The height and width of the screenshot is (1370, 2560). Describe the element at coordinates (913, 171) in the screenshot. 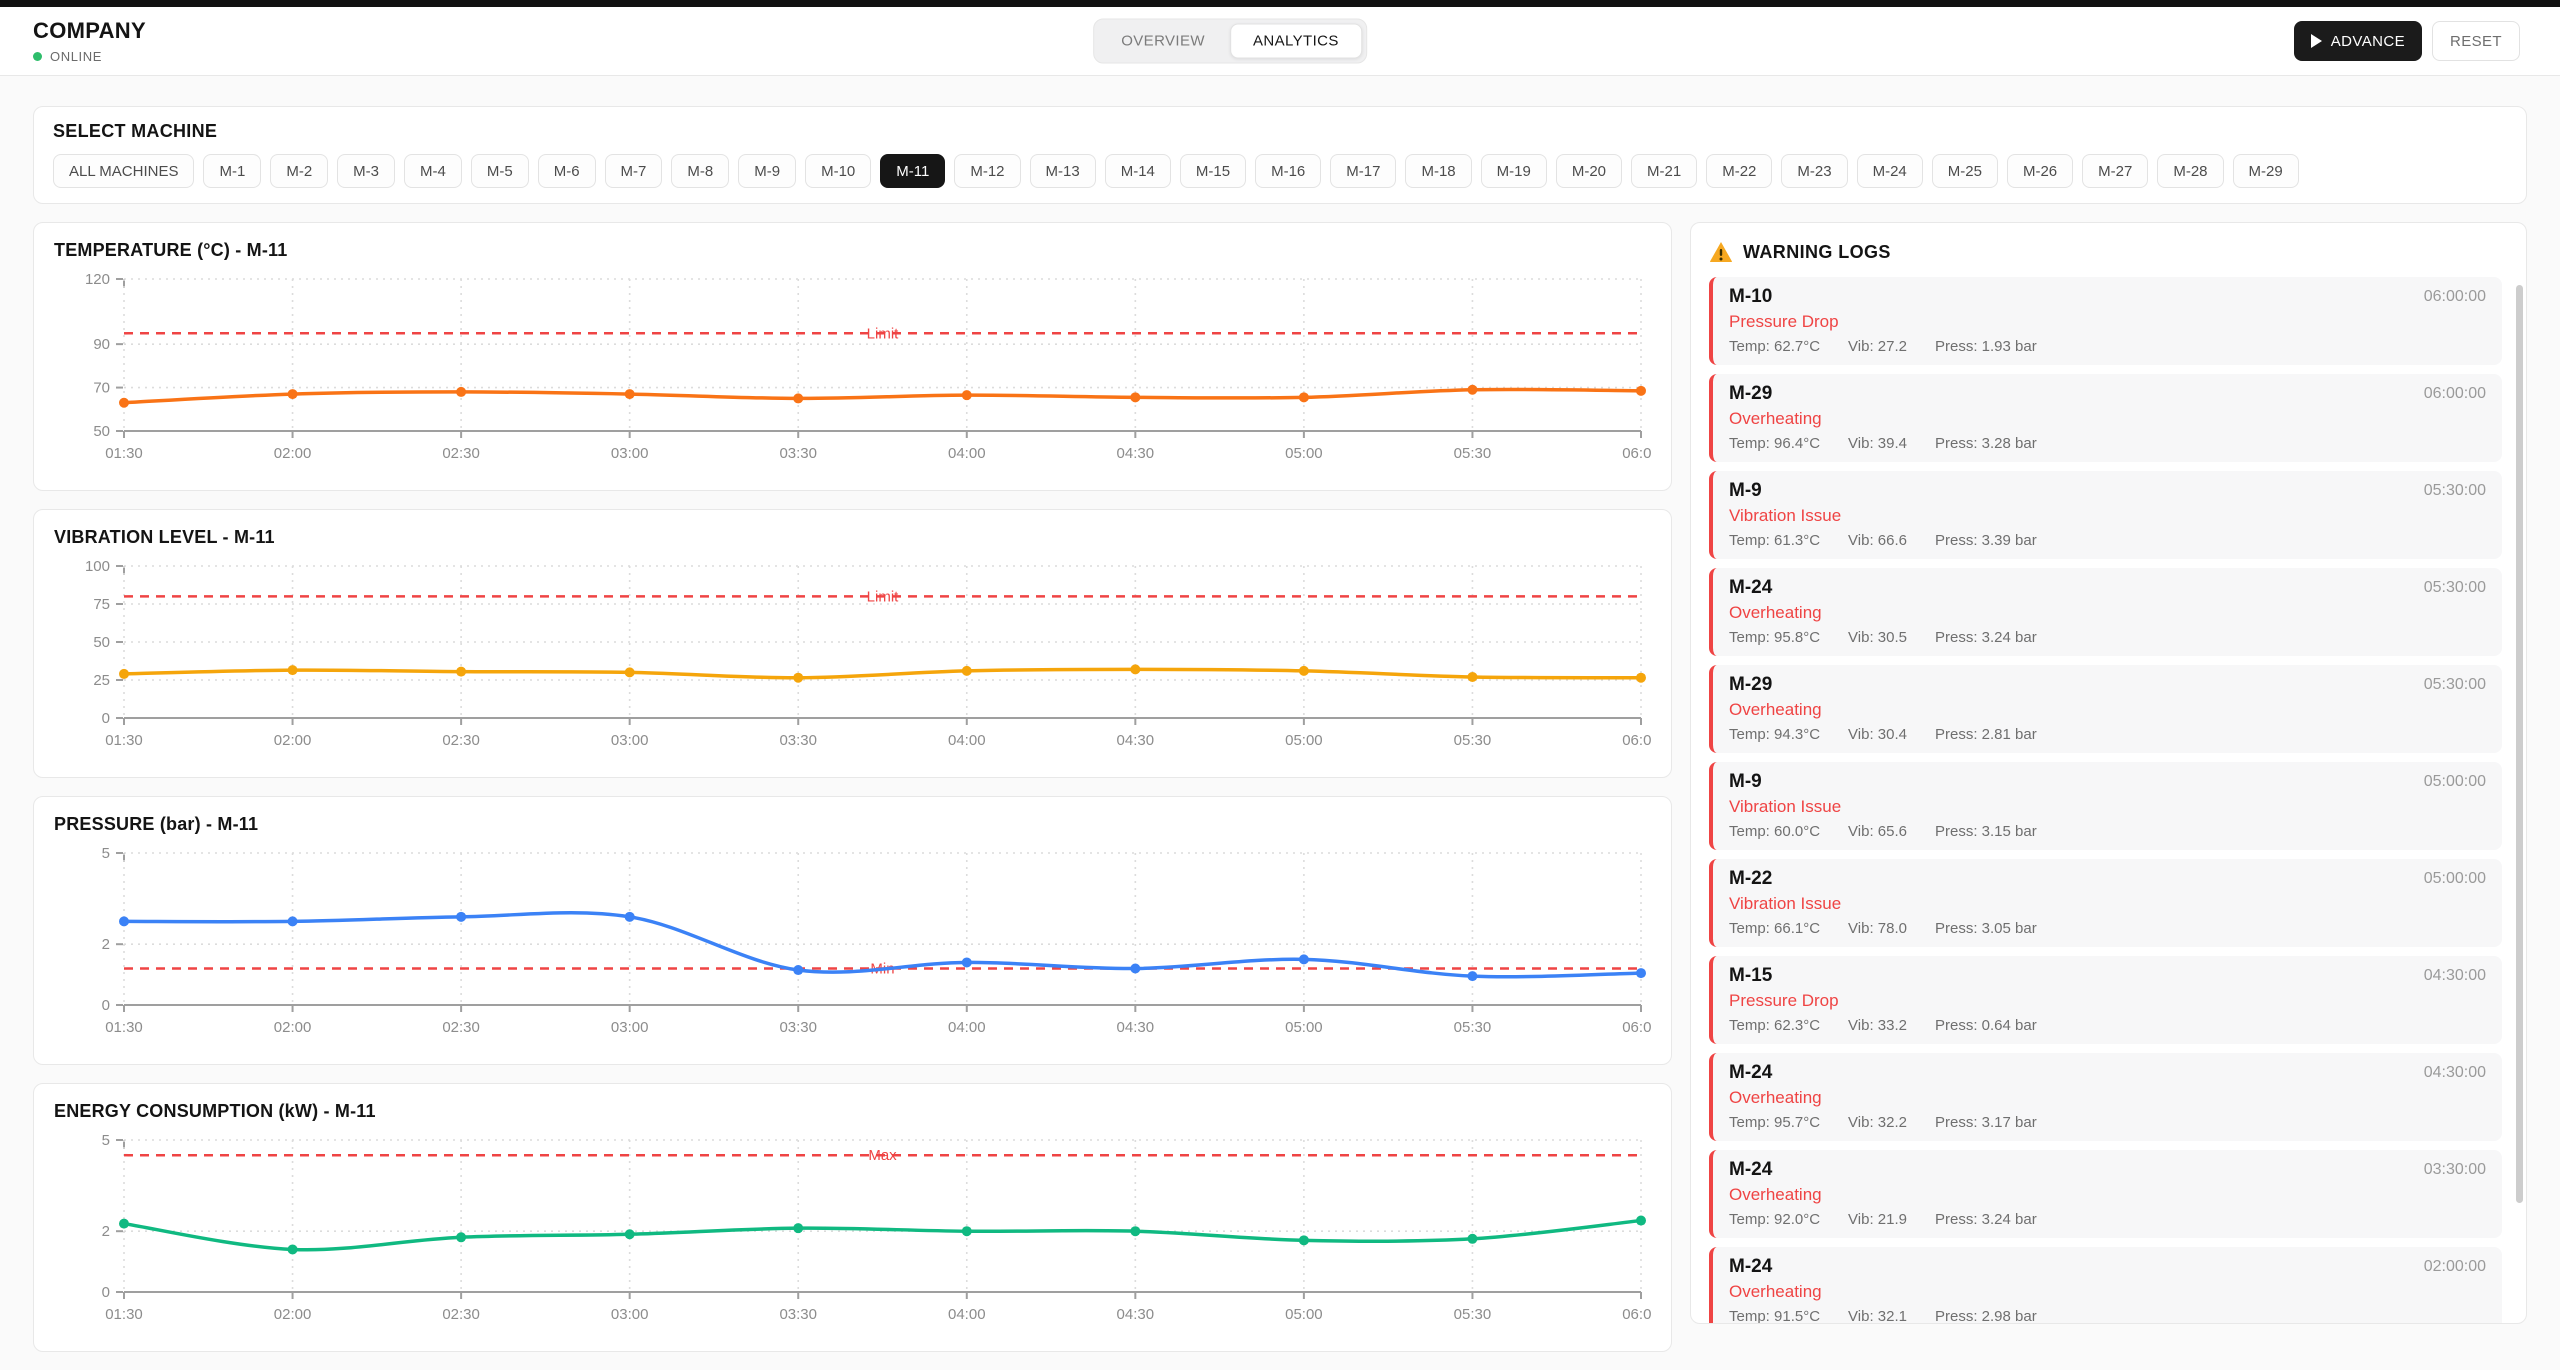

I see `machine-button-m-11: M-11` at that location.